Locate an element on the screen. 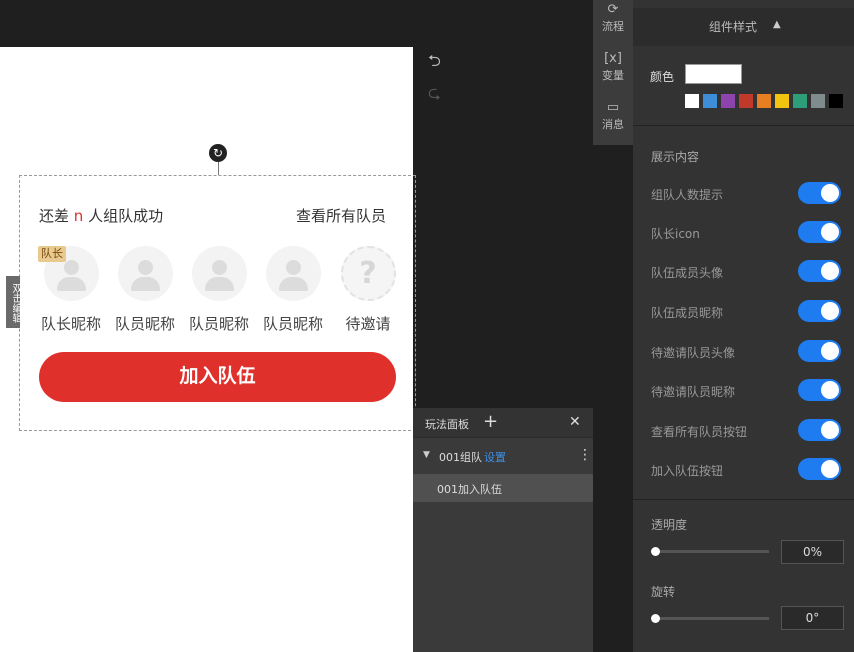 The height and width of the screenshot is (652, 854). play-group-name: 001组队 is located at coordinates (460, 457).